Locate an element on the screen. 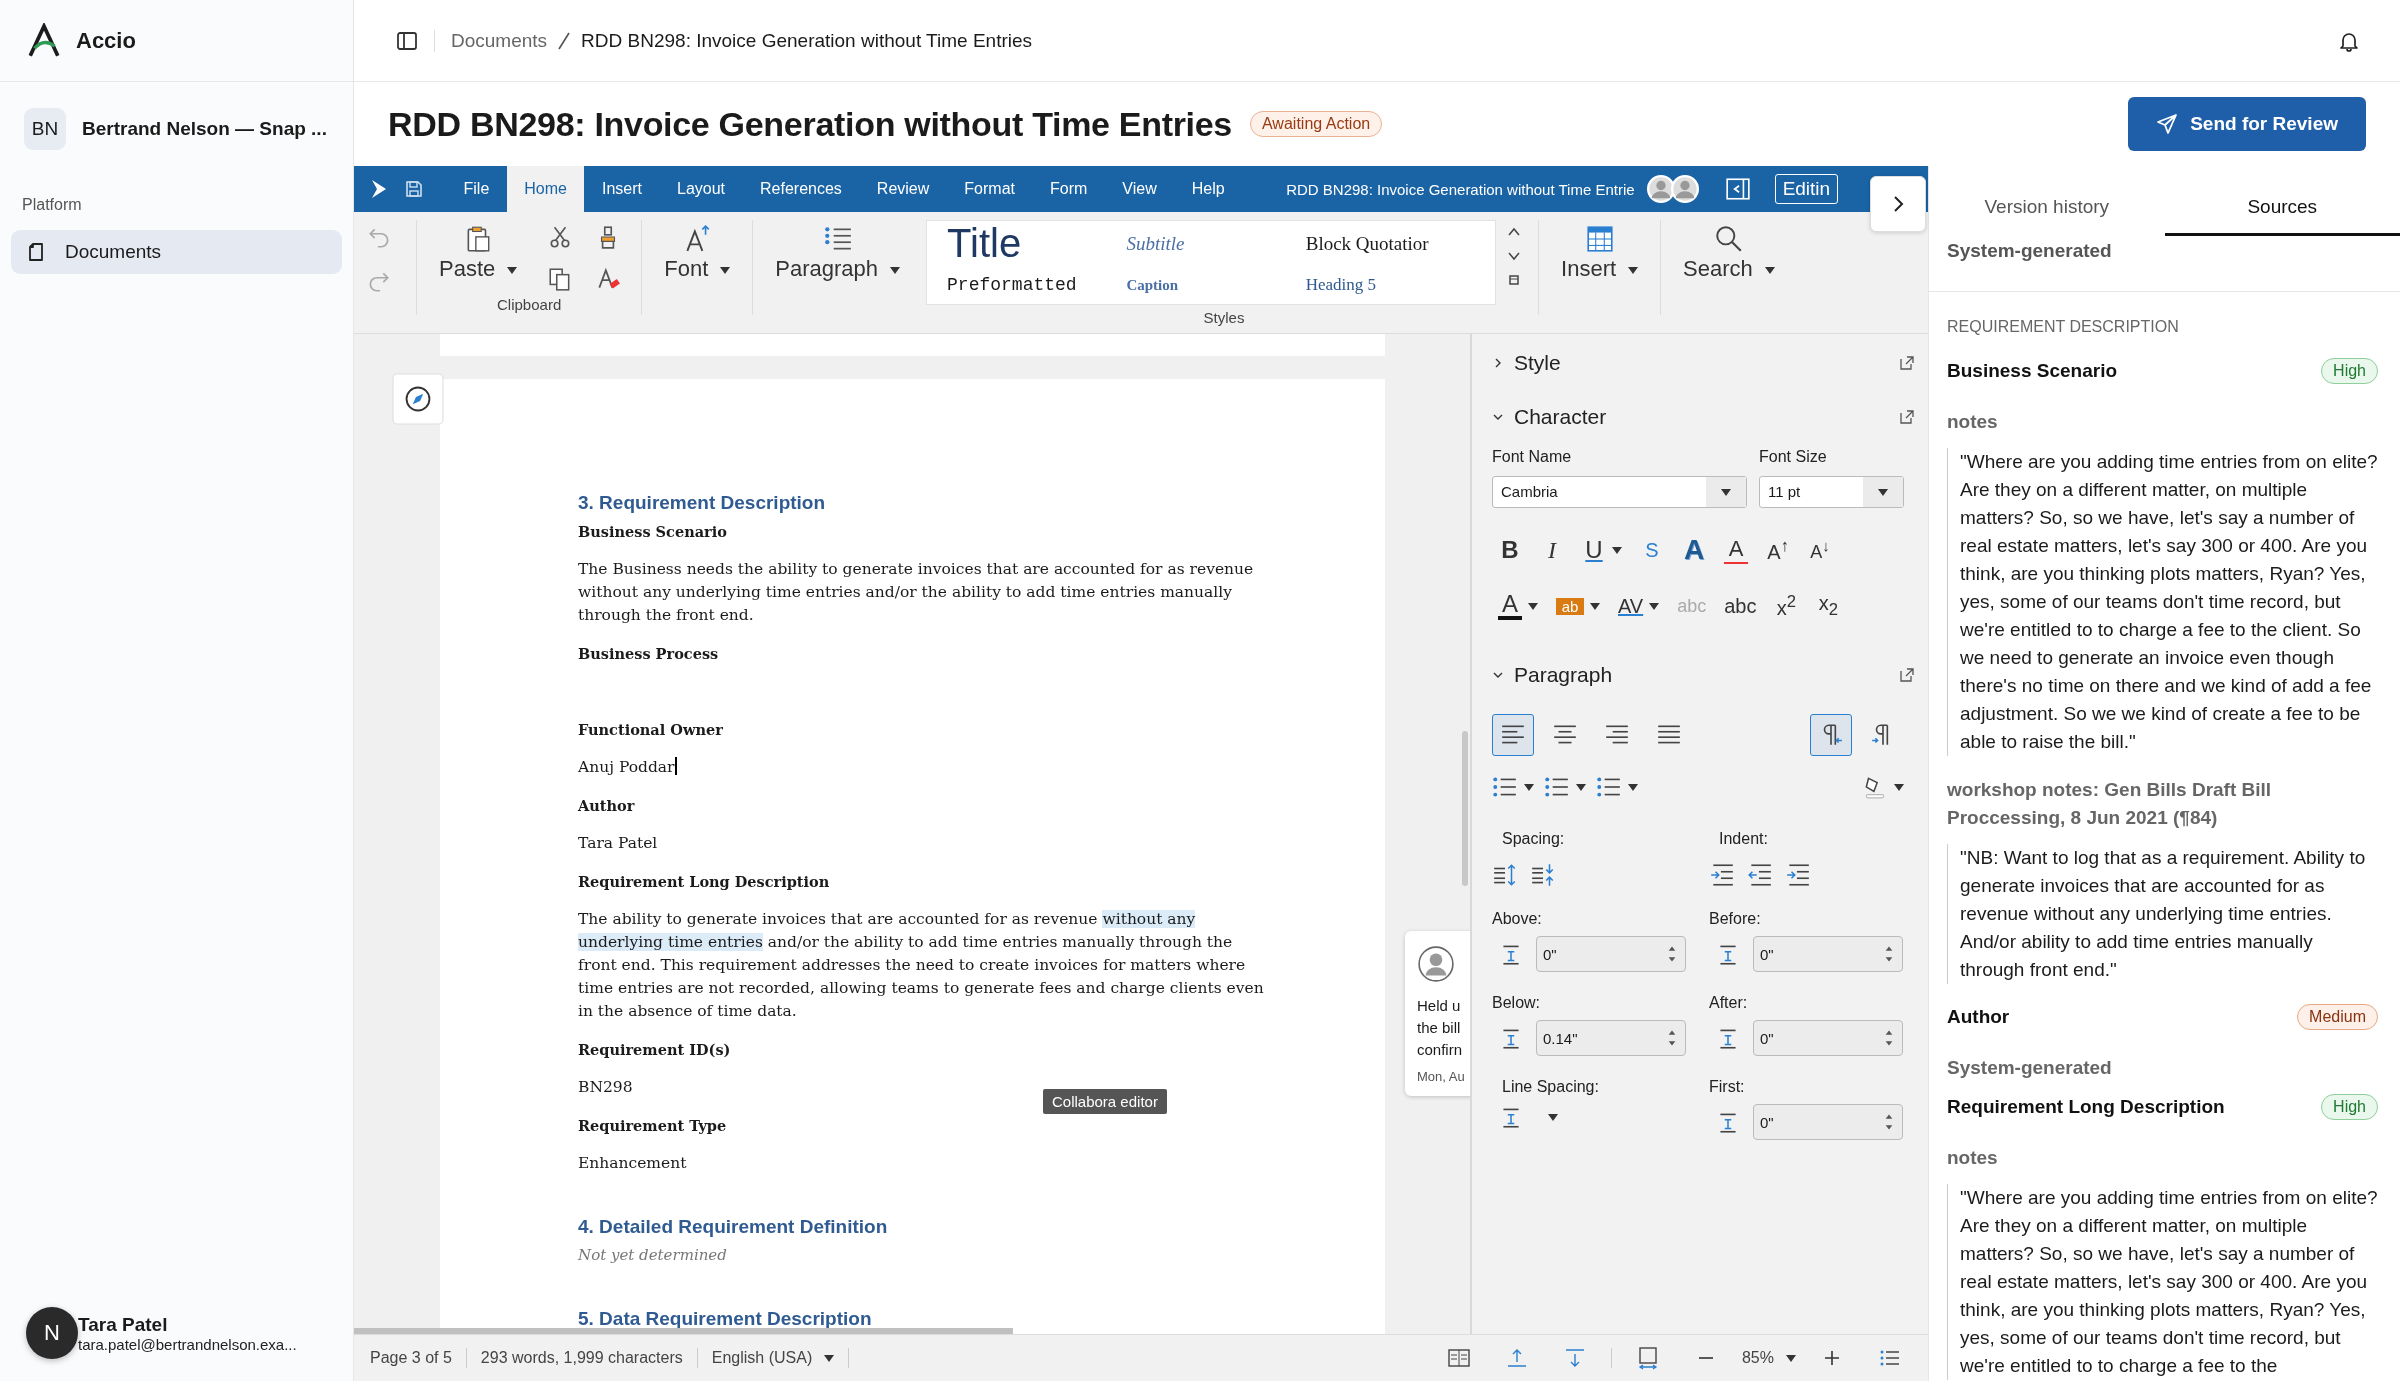 This screenshot has height=1381, width=2400. field-label: Functional Owner is located at coordinates (651, 730).